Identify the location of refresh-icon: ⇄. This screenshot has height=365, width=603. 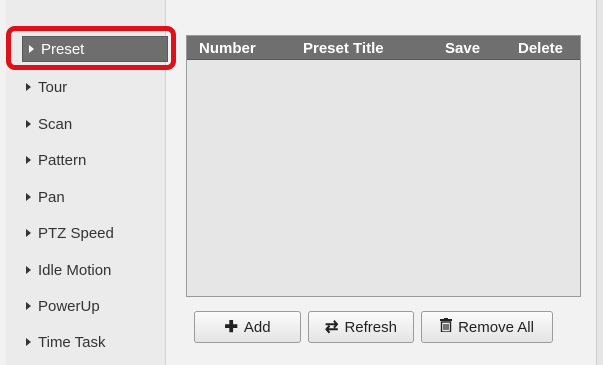
(332, 327).